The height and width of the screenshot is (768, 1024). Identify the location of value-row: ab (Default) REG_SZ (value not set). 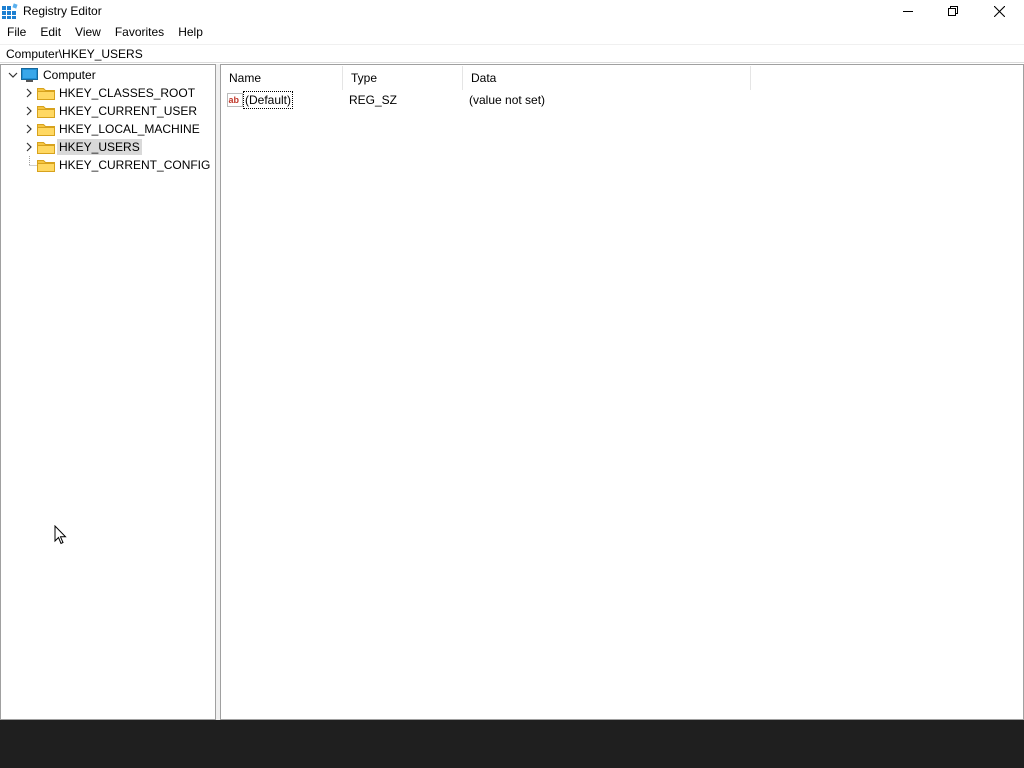
(601, 100).